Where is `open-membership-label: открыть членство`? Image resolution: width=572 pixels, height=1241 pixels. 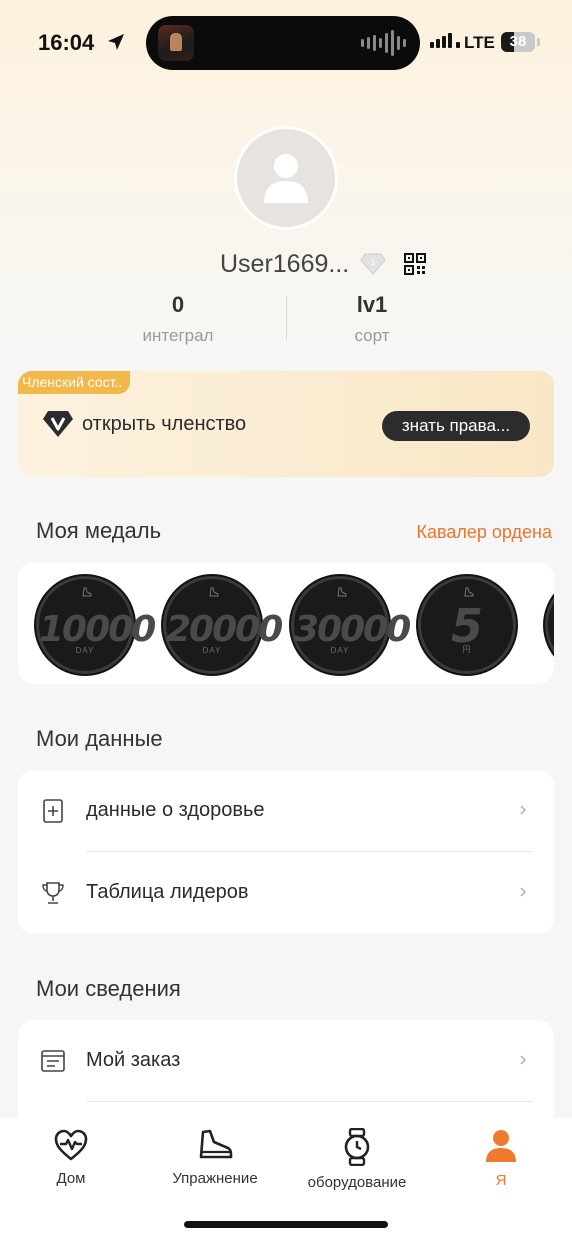
open-membership-label: открыть членство is located at coordinates (164, 424).